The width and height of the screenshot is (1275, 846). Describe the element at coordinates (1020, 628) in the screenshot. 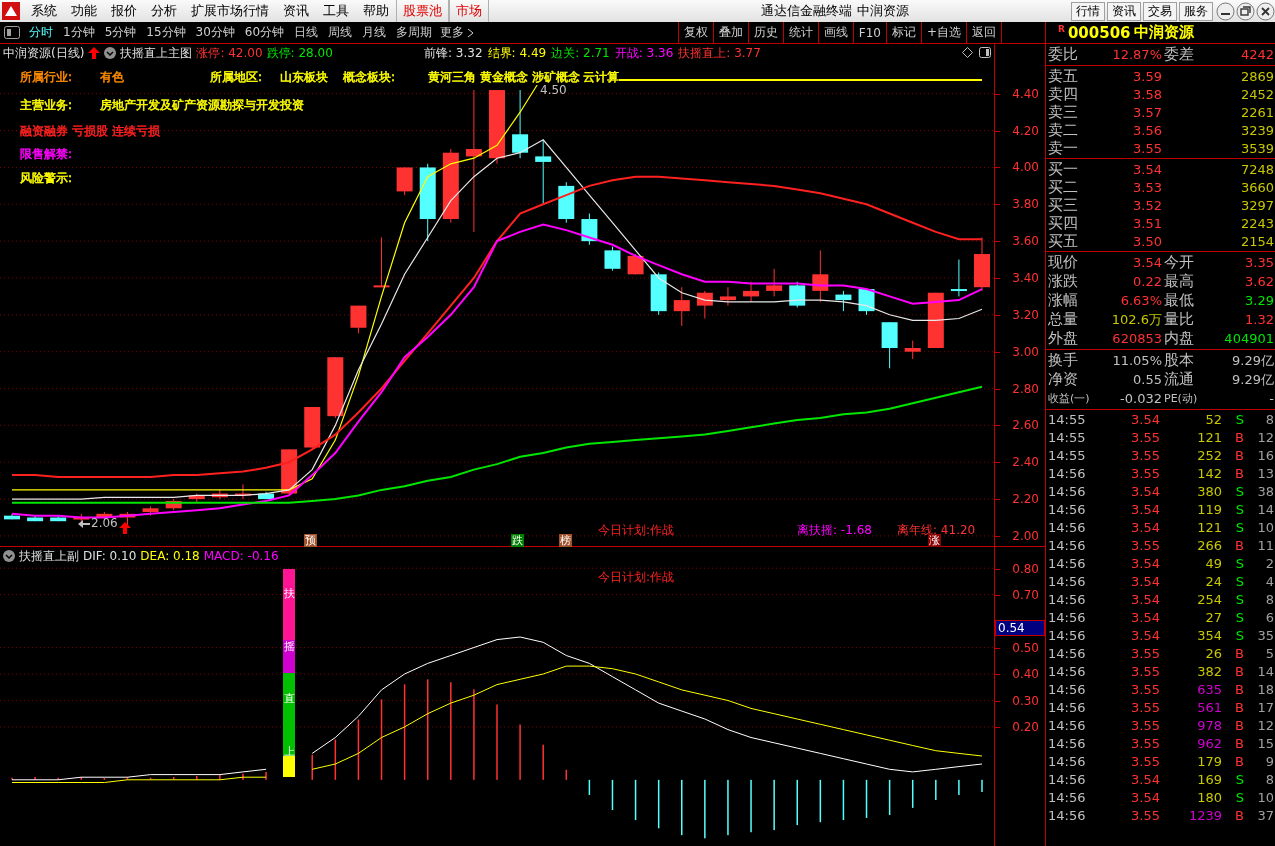

I see `cursor-value: 0.54` at that location.